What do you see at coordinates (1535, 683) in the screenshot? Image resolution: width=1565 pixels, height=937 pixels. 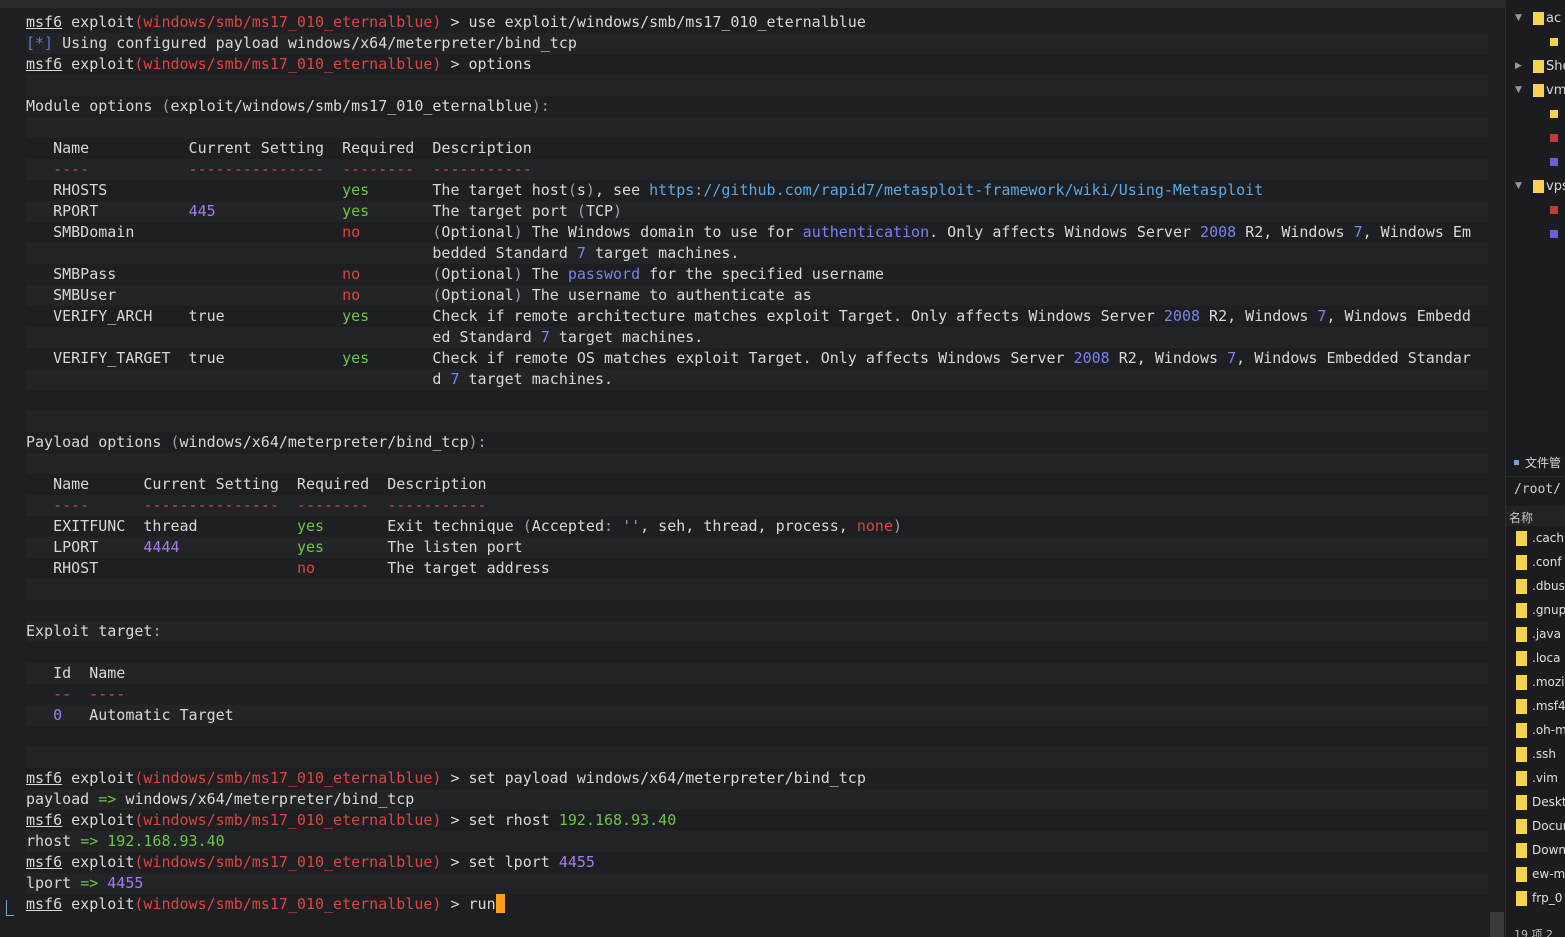 I see `file-row: .mozi` at bounding box center [1535, 683].